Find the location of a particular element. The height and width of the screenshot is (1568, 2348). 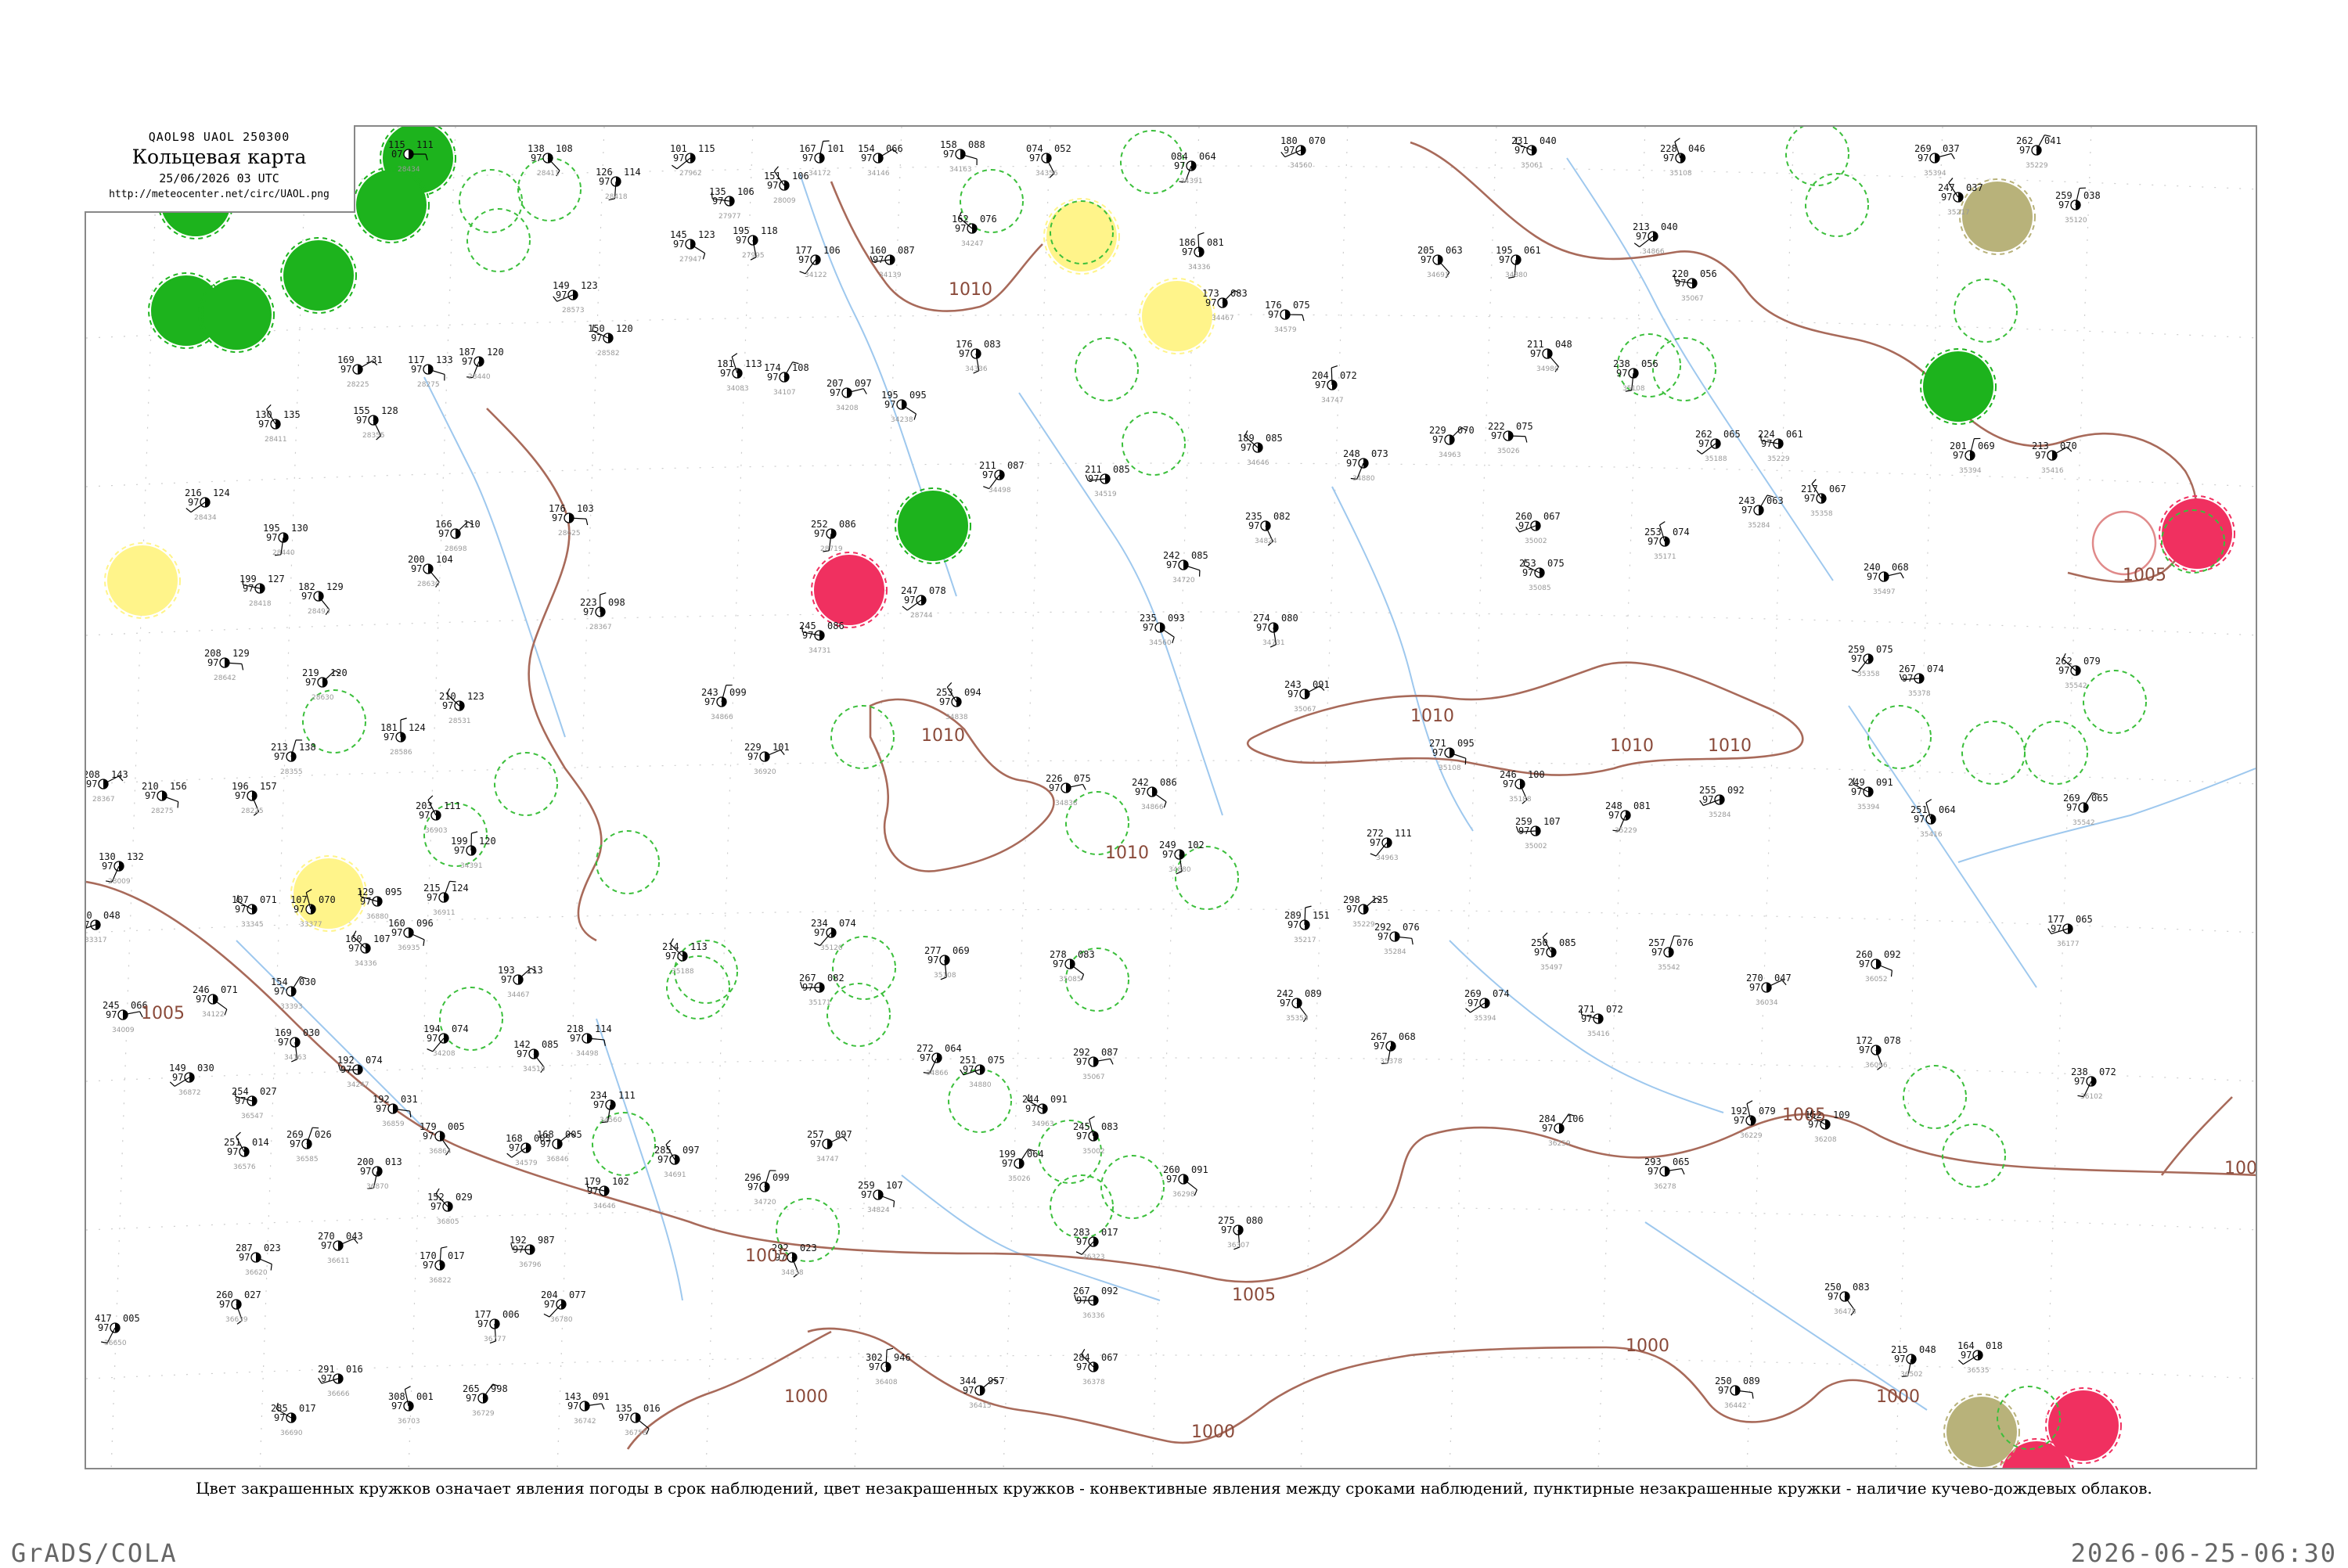

weather-station: 1809707034560 is located at coordinates (1303, 152).